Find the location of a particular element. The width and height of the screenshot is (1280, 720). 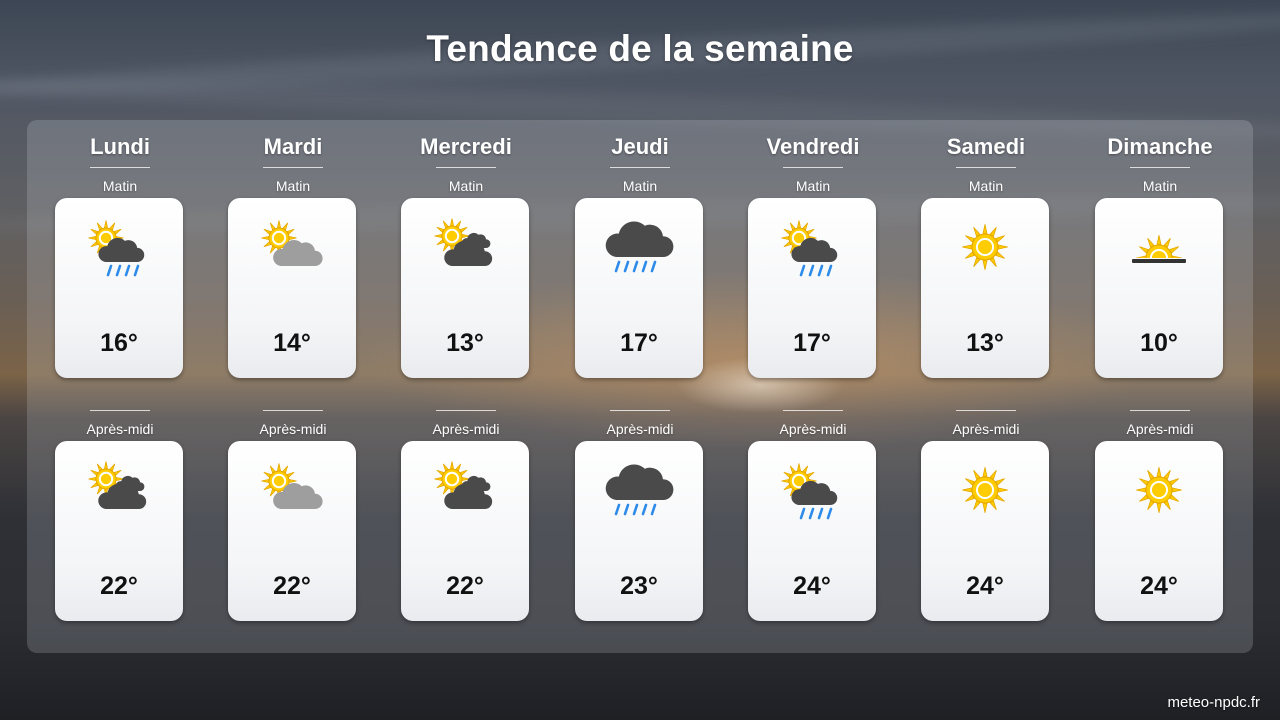

forecast-card-afternoon: 23° is located at coordinates (639, 531).